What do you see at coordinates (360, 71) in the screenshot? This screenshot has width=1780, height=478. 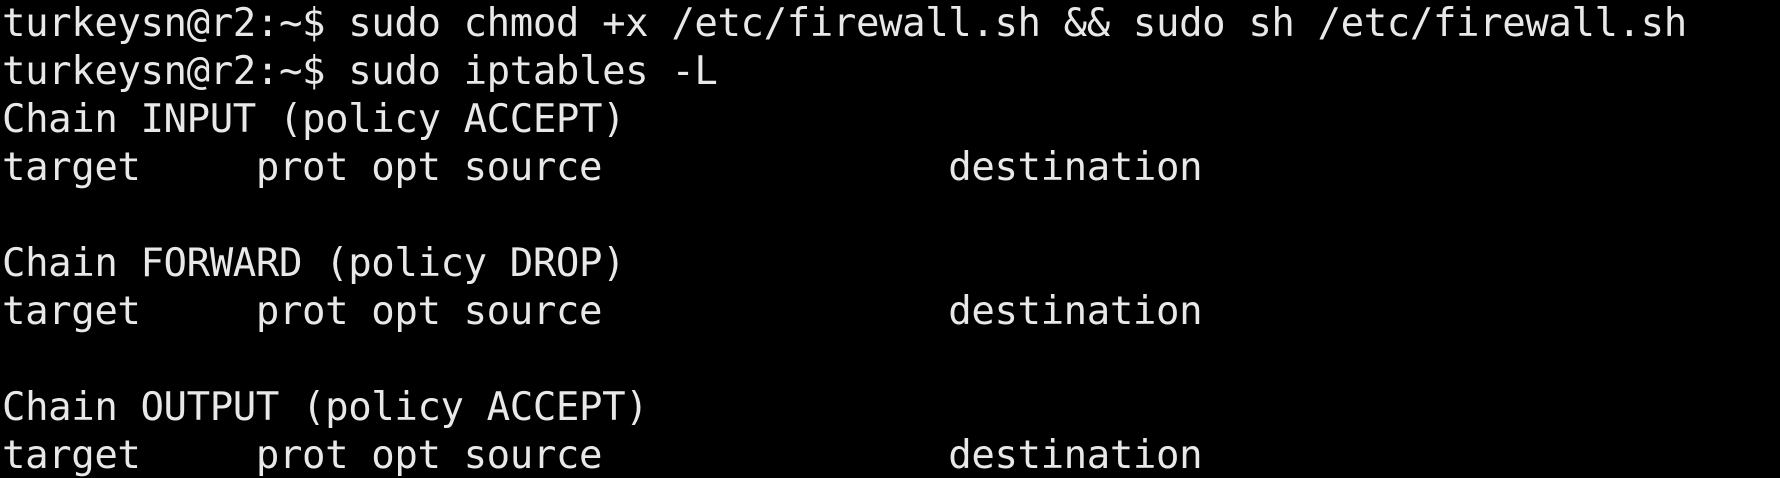 I see `prompt-line-iptables-command: turkeysn@r2:~$ sudo iptables -L` at bounding box center [360, 71].